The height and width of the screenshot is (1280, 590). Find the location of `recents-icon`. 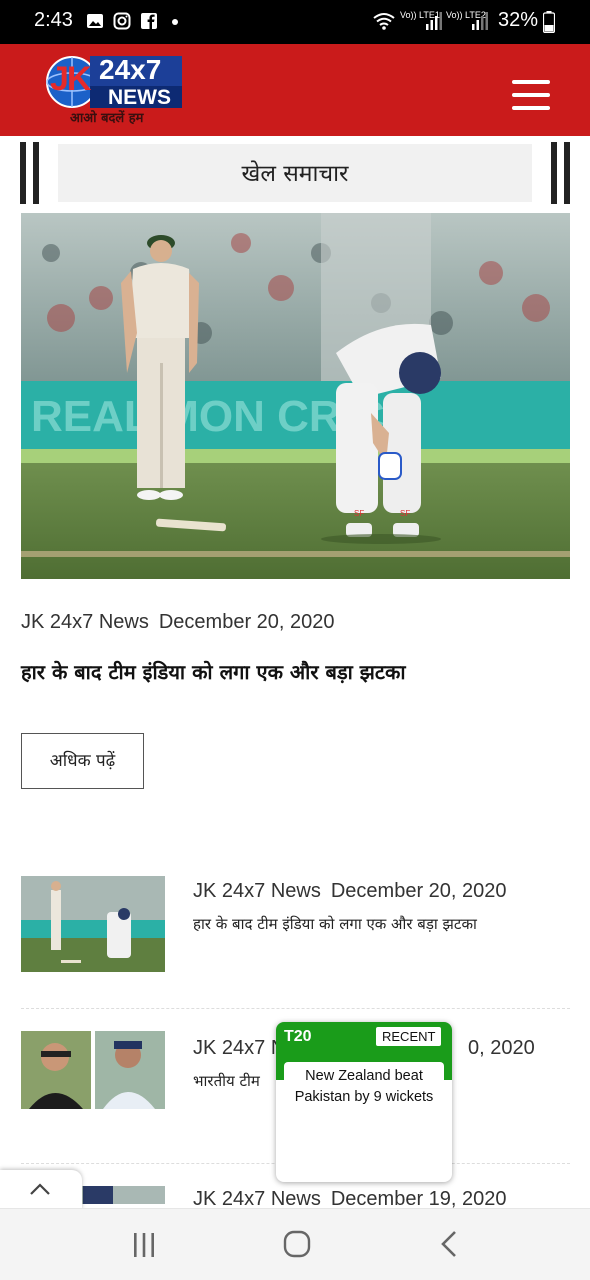

recents-icon is located at coordinates (144, 1245).